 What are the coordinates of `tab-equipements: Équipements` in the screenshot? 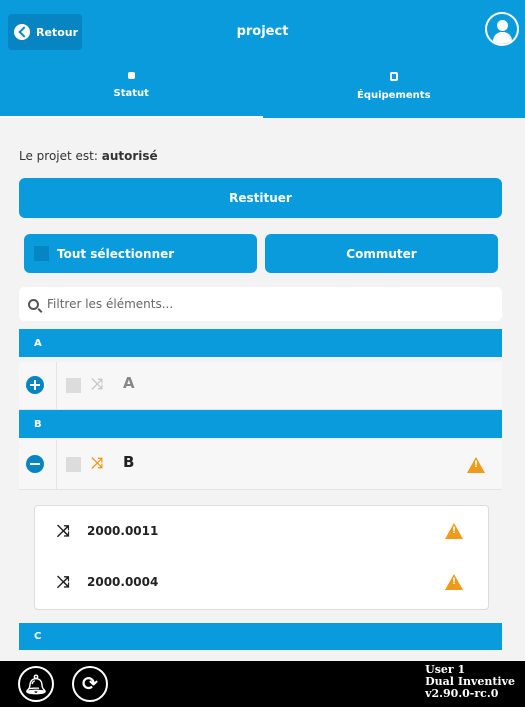 It's located at (394, 90).